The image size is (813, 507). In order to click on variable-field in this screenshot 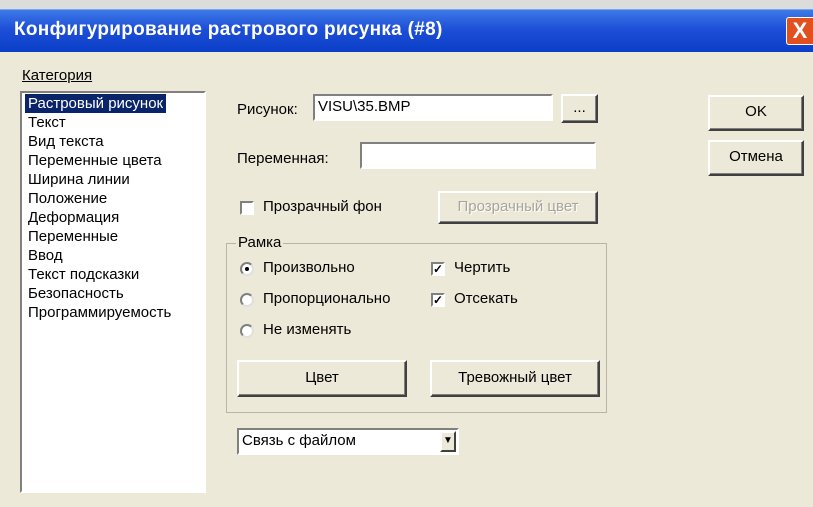, I will do `click(478, 155)`.